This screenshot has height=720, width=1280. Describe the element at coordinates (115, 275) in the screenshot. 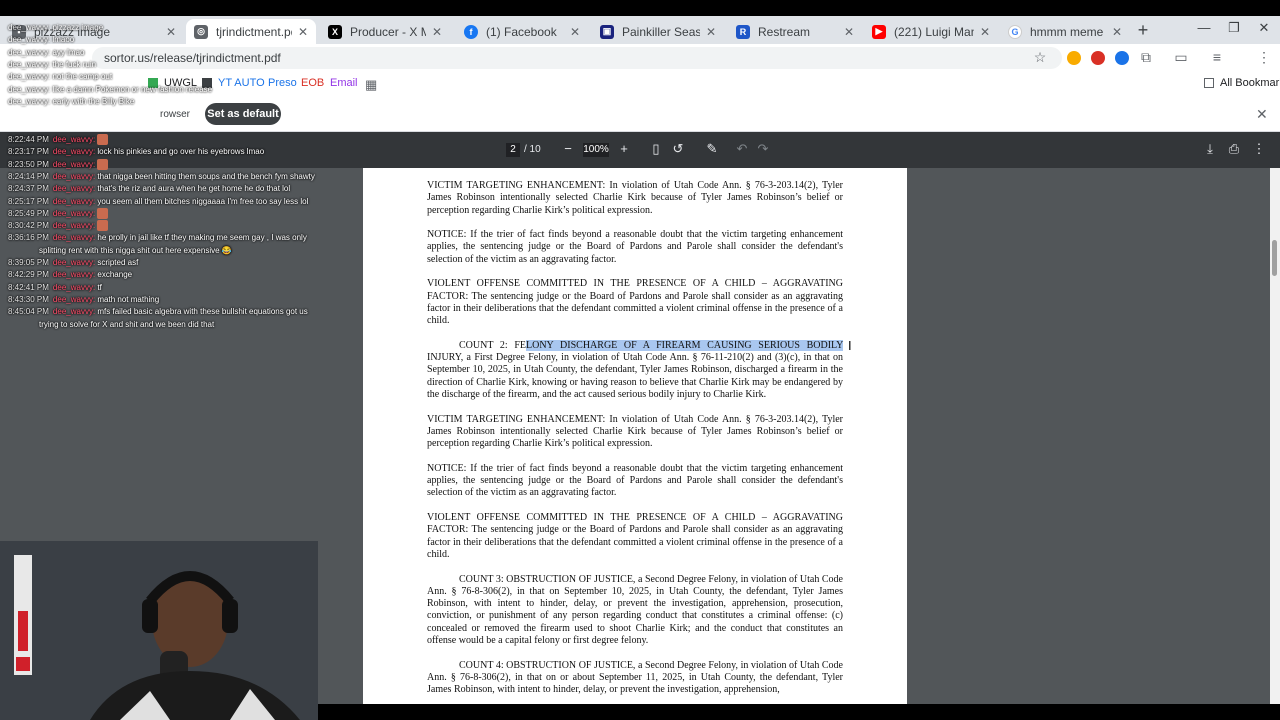

I see `chat-text: exchange` at that location.